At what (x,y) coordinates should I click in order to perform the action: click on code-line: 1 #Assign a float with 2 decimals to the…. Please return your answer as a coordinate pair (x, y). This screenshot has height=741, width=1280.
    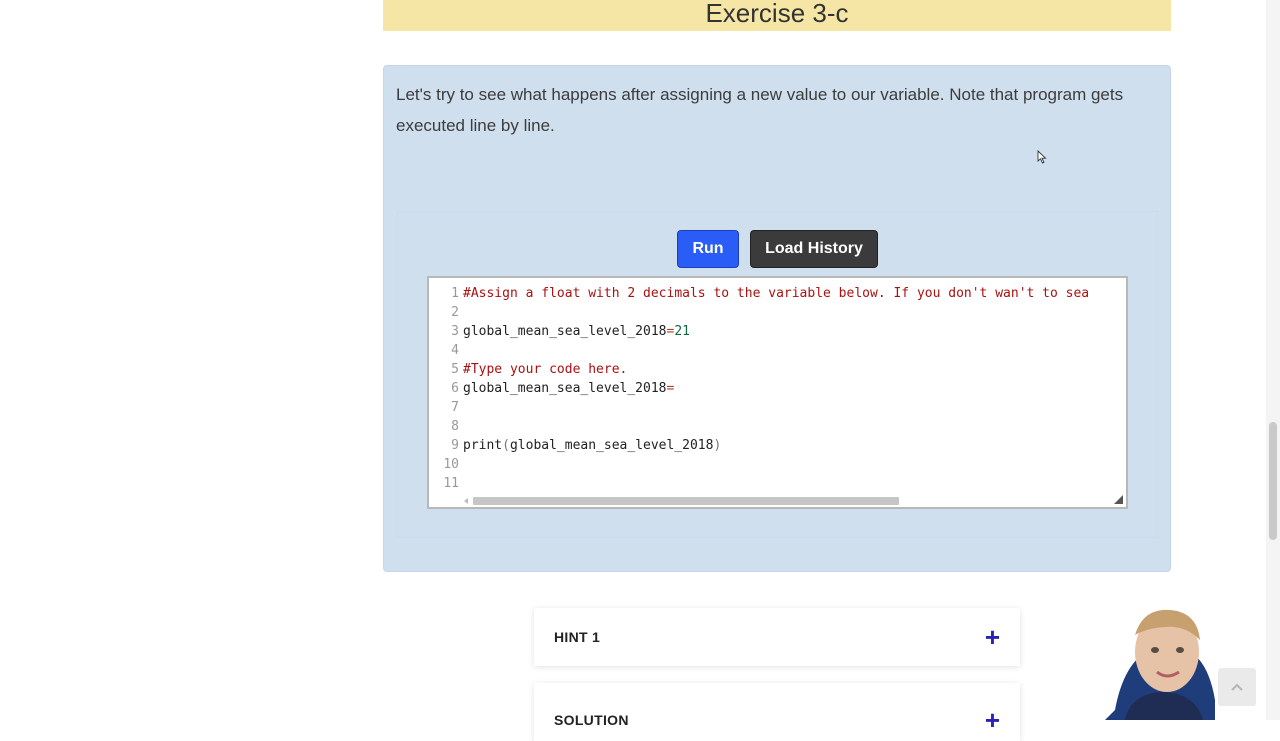
    Looking at the image, I should click on (777, 293).